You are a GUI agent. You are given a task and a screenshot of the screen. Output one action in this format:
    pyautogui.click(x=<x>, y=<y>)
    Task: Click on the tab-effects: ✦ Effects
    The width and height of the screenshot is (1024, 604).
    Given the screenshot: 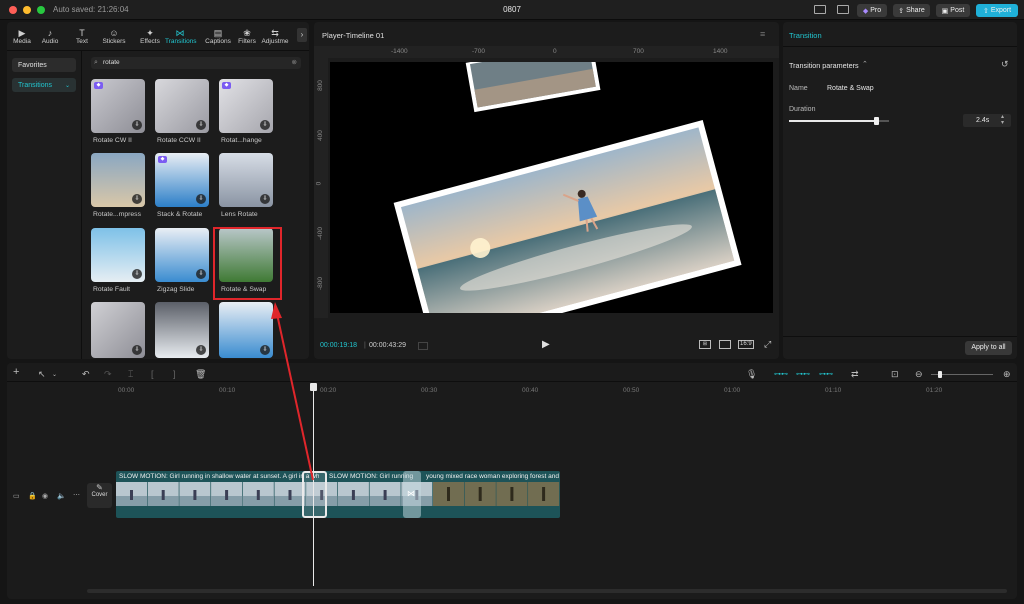 What is the action you would take?
    pyautogui.click(x=150, y=36)
    